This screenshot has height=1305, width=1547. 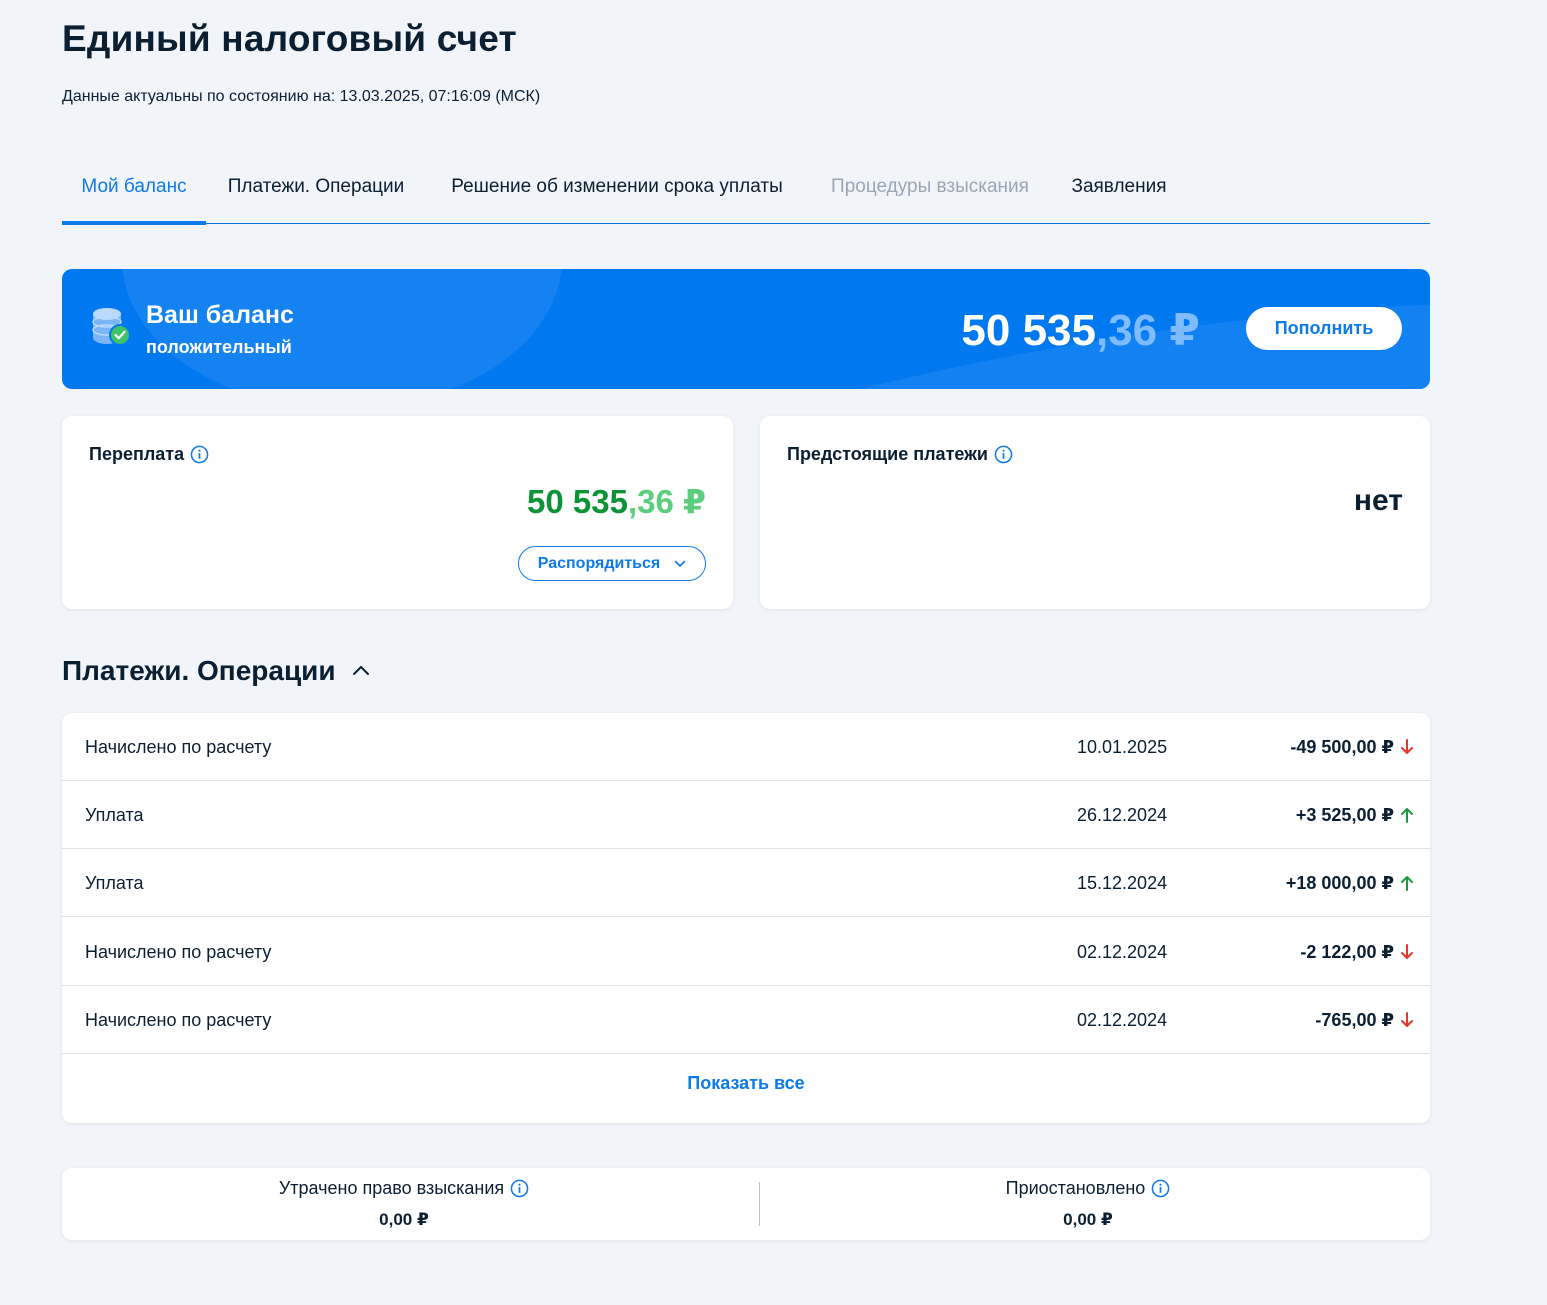 What do you see at coordinates (887, 454) in the screenshot?
I see `upcoming-label: Предстоящие платежи` at bounding box center [887, 454].